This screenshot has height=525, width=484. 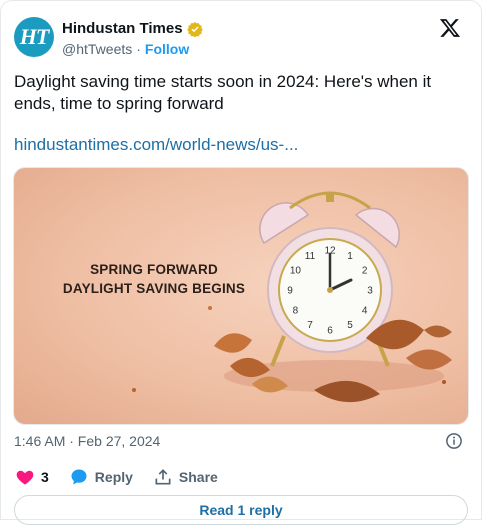 What do you see at coordinates (45, 477) in the screenshot?
I see `like-count: 3` at bounding box center [45, 477].